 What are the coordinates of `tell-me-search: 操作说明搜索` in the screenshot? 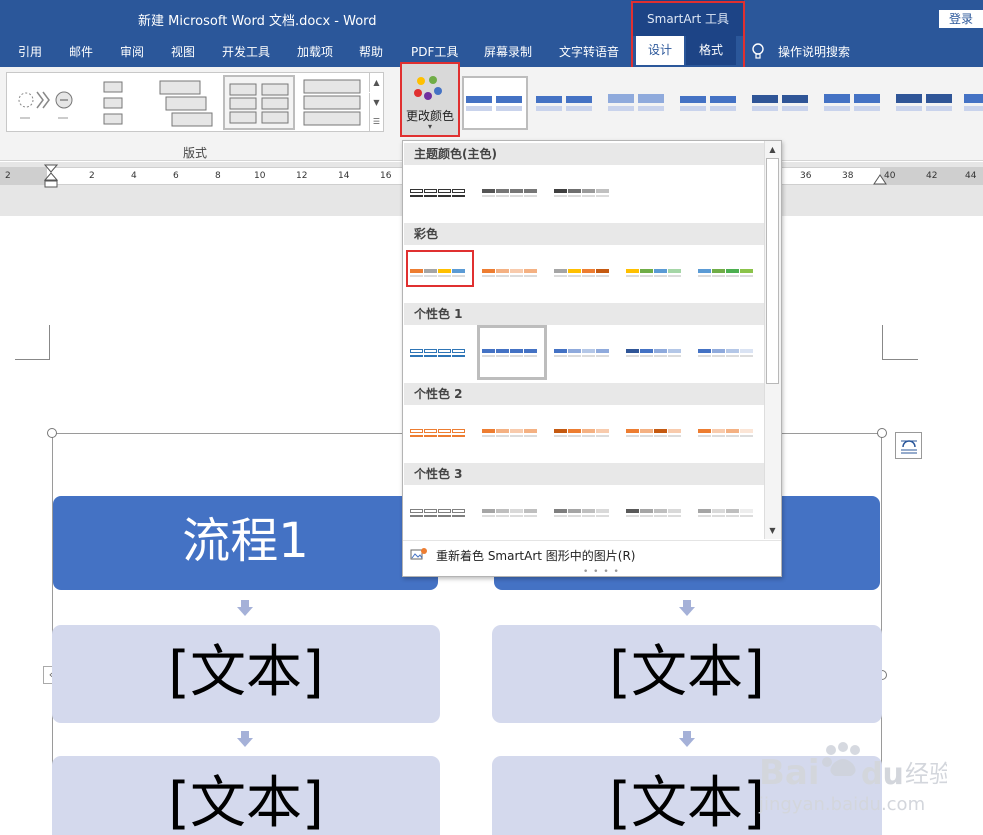 It's located at (814, 51).